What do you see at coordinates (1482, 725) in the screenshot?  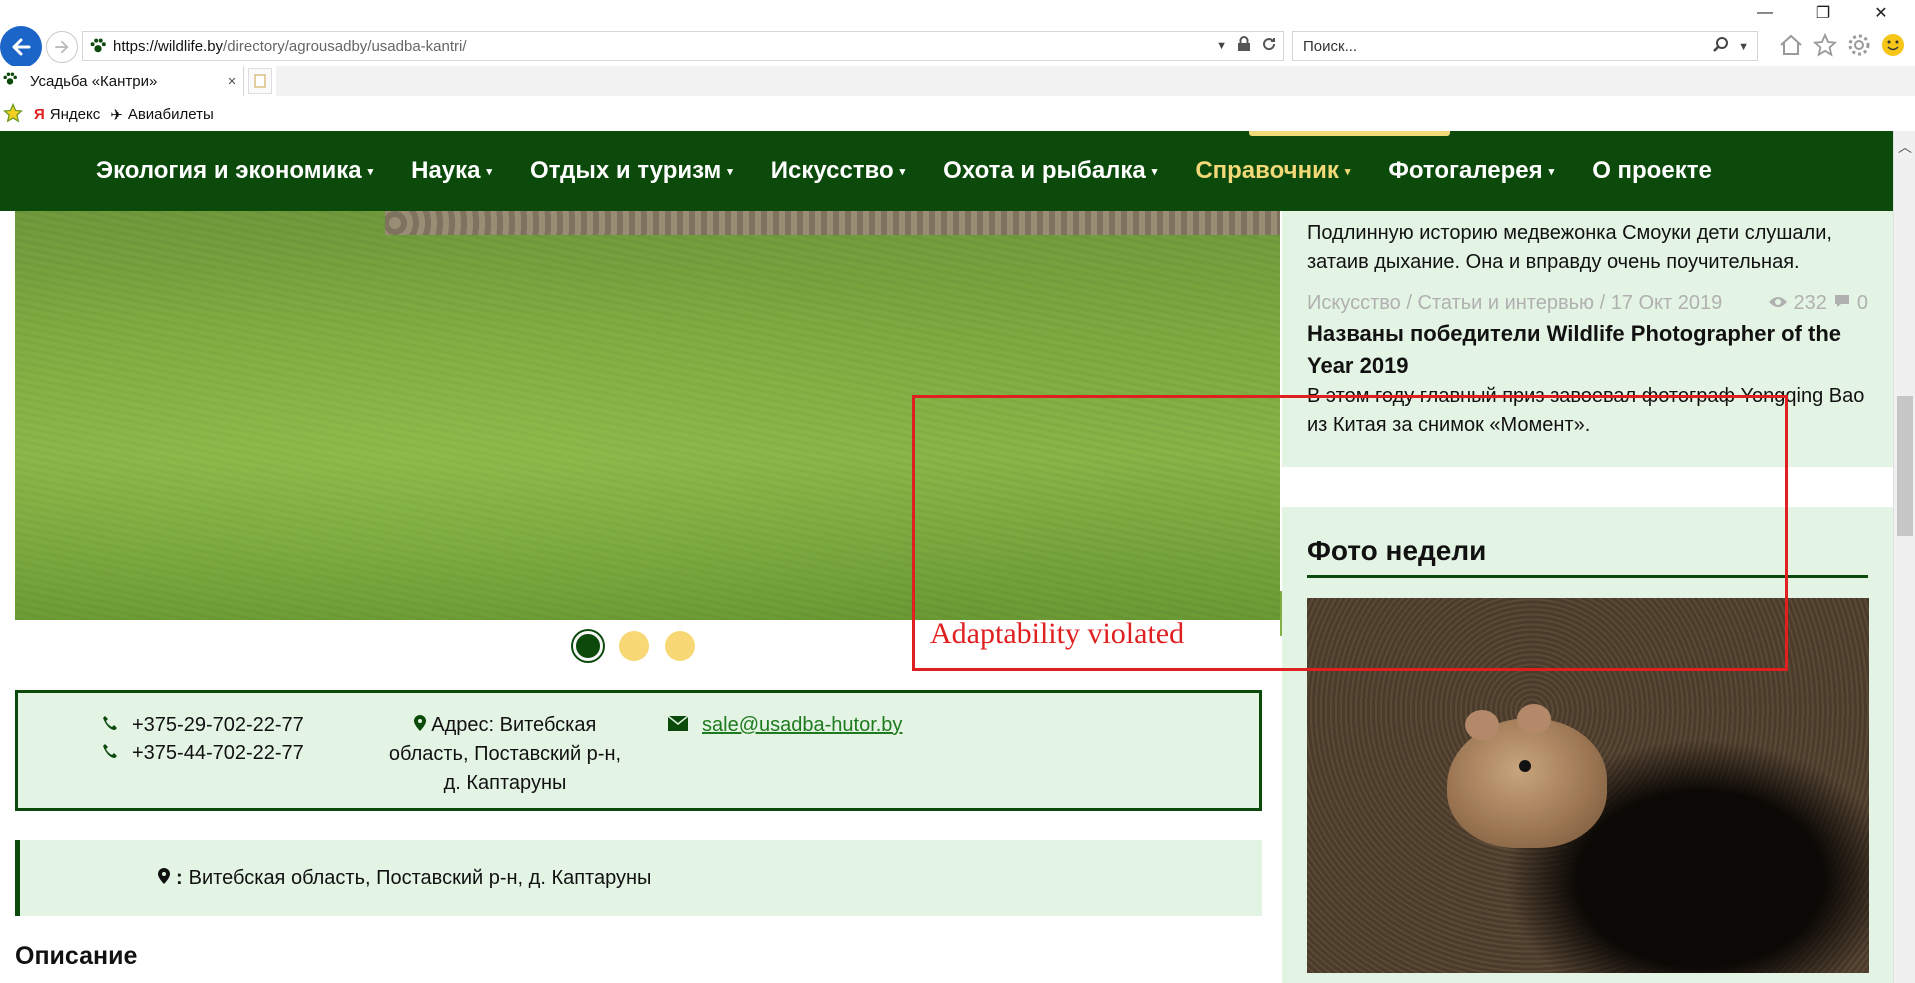 I see `vole-ear` at bounding box center [1482, 725].